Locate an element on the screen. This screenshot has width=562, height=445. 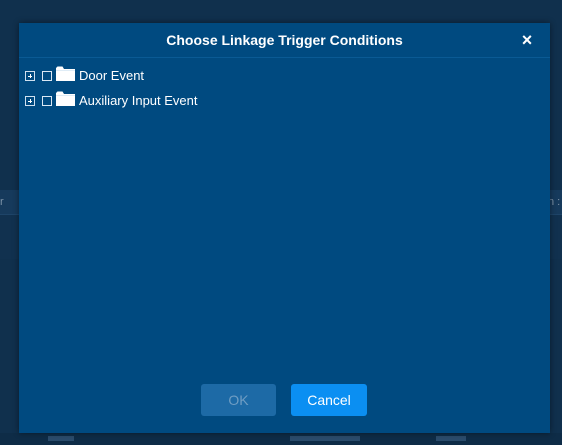
dialog-title: Choose Linkage Trigger Conditions is located at coordinates (284, 40).